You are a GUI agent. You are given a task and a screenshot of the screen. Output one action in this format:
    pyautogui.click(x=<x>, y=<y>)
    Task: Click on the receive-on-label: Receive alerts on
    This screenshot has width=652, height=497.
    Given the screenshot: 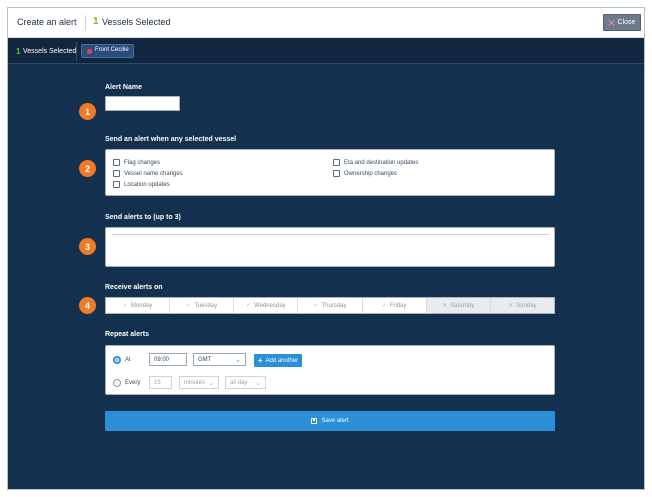 What is the action you would take?
    pyautogui.click(x=134, y=287)
    